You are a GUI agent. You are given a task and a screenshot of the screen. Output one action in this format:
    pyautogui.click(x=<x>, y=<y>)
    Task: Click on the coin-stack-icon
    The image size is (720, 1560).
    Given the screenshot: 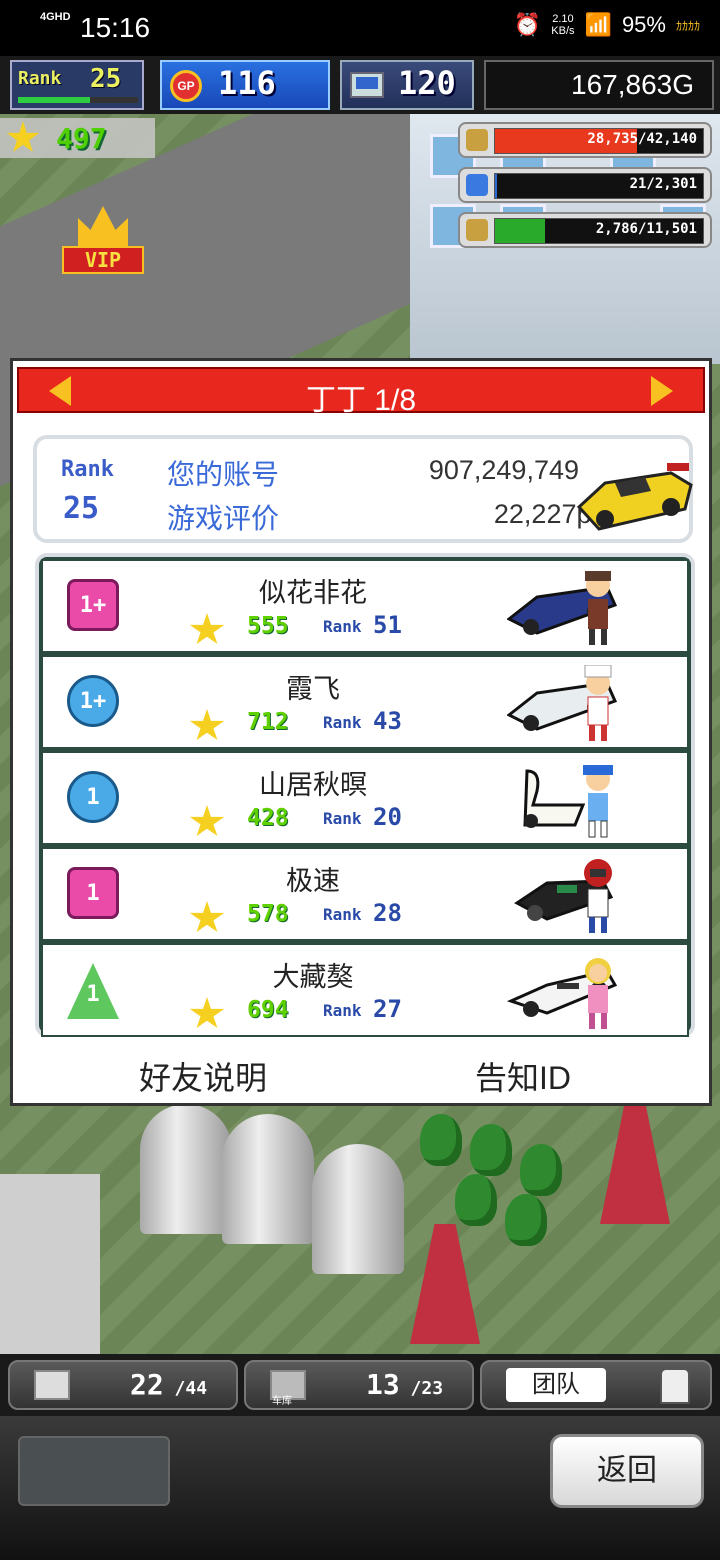 What is the action you would take?
    pyautogui.click(x=477, y=140)
    